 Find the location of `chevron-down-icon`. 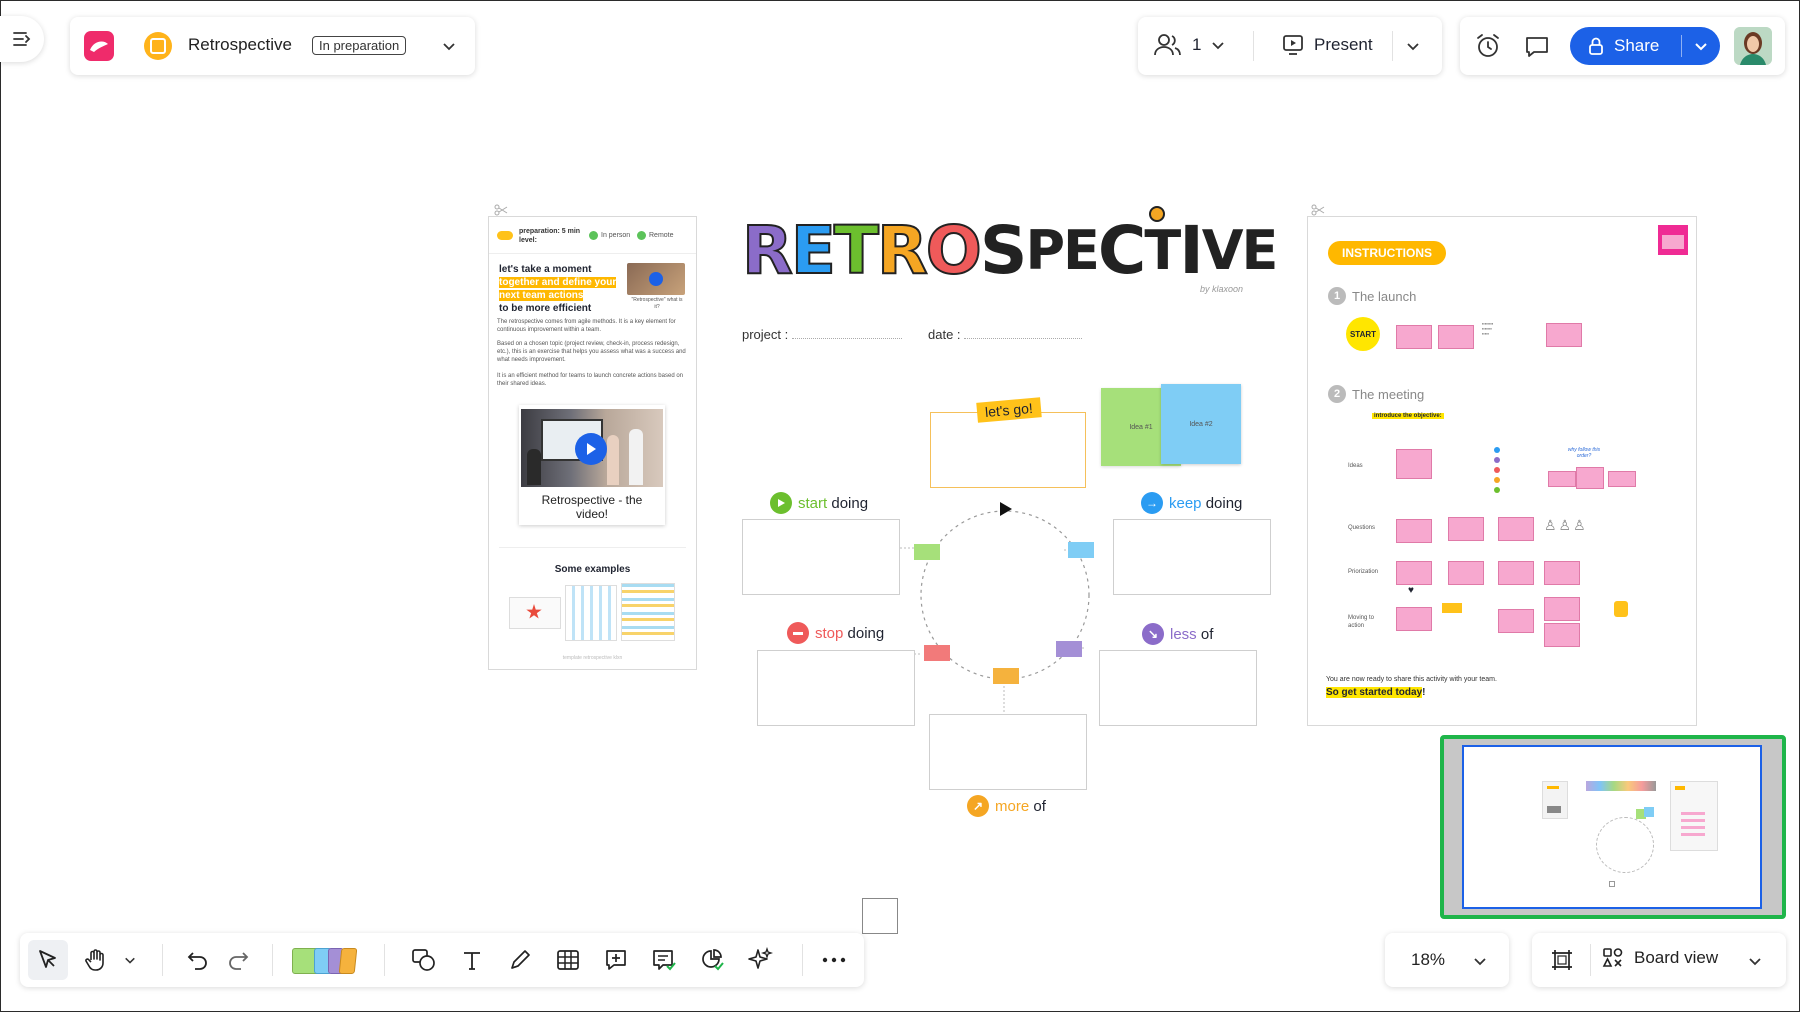

chevron-down-icon is located at coordinates (449, 46).